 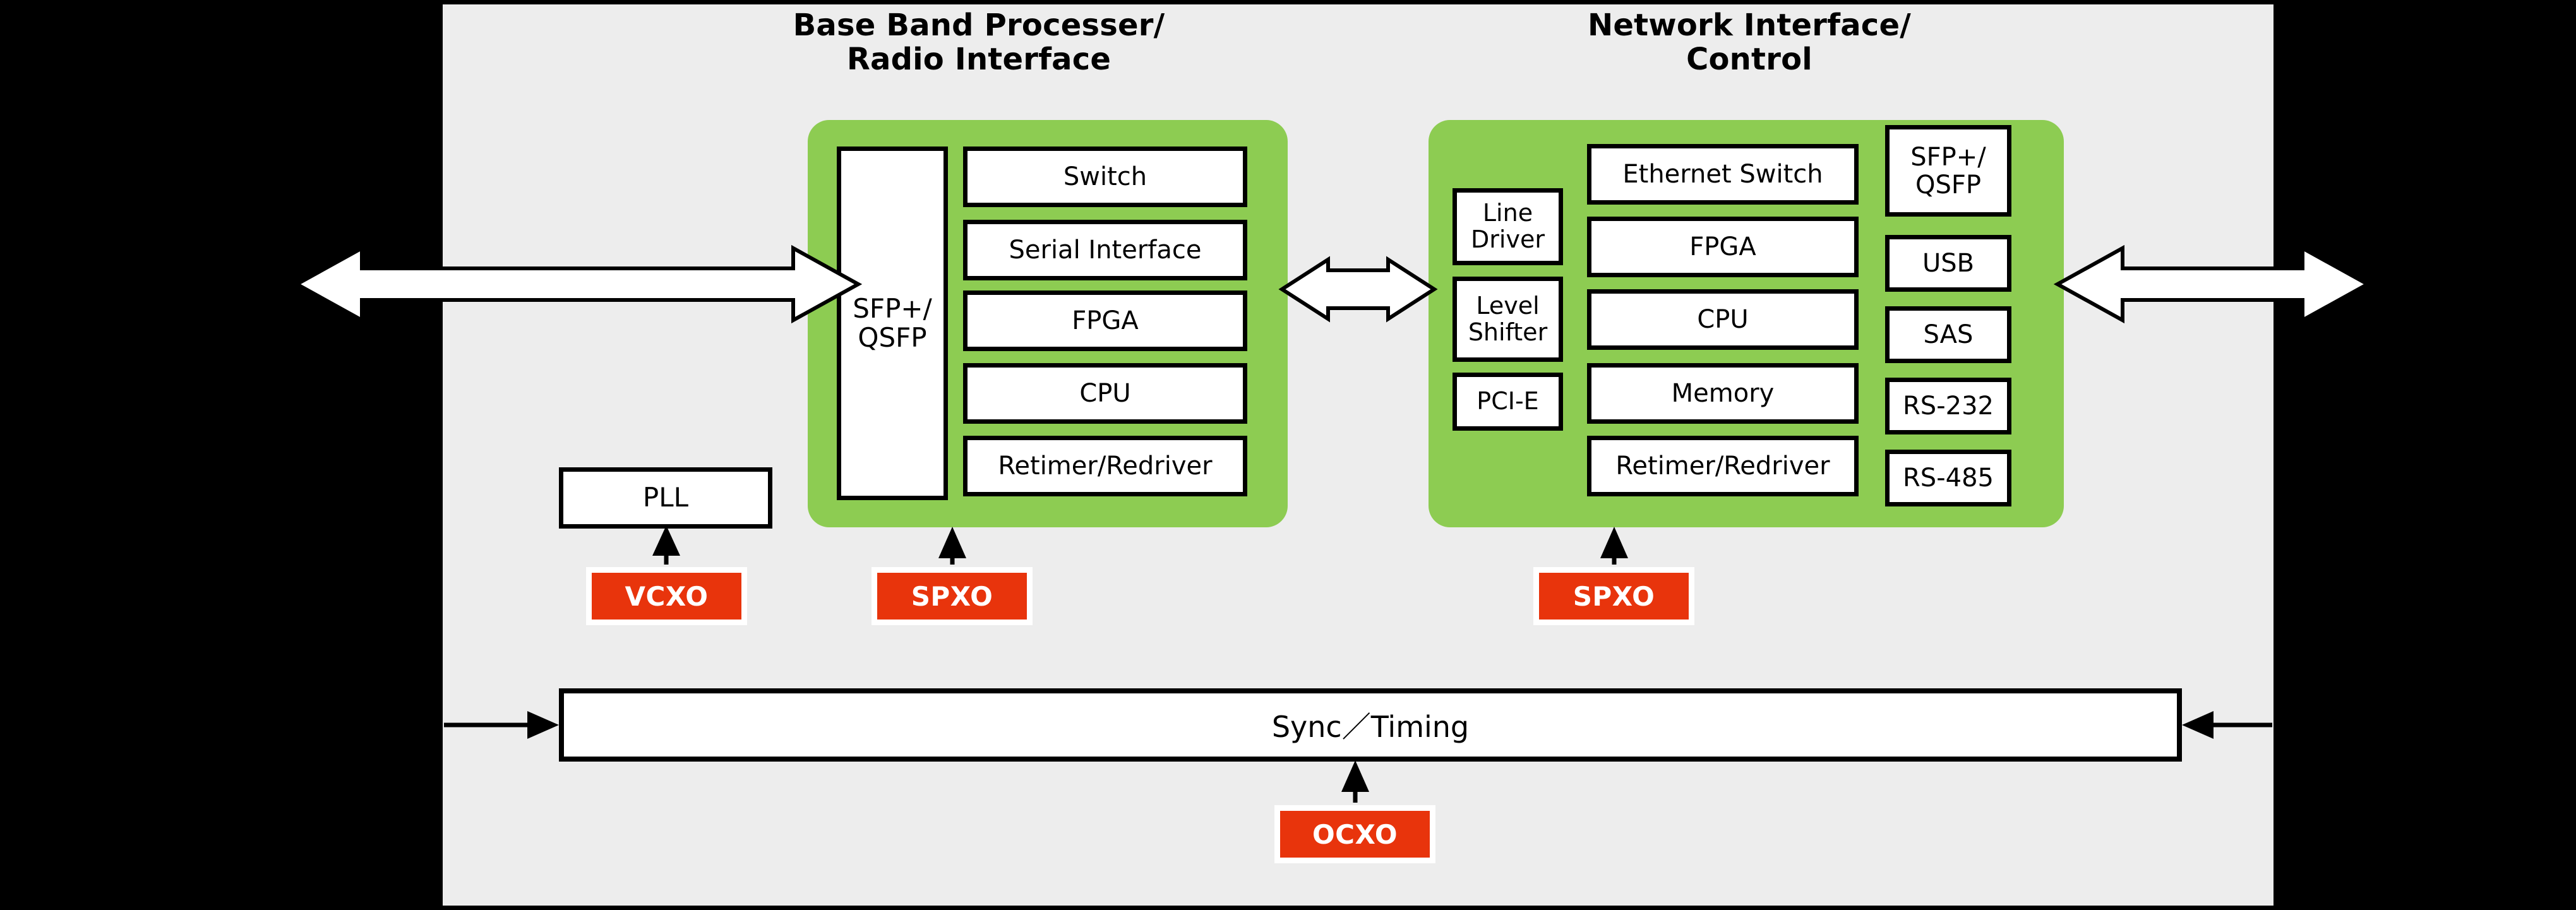 What do you see at coordinates (1105, 393) in the screenshot?
I see `baseband-block-cpu: CPU` at bounding box center [1105, 393].